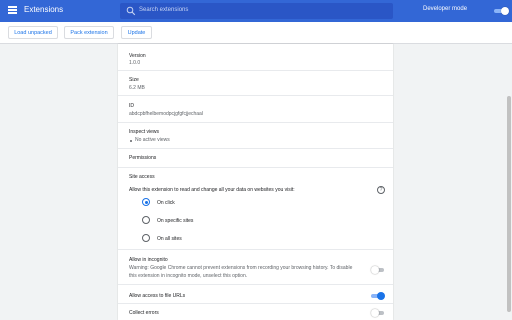 The width and height of the screenshot is (512, 320). I want to click on size-value: 6.2 MB, so click(137, 88).